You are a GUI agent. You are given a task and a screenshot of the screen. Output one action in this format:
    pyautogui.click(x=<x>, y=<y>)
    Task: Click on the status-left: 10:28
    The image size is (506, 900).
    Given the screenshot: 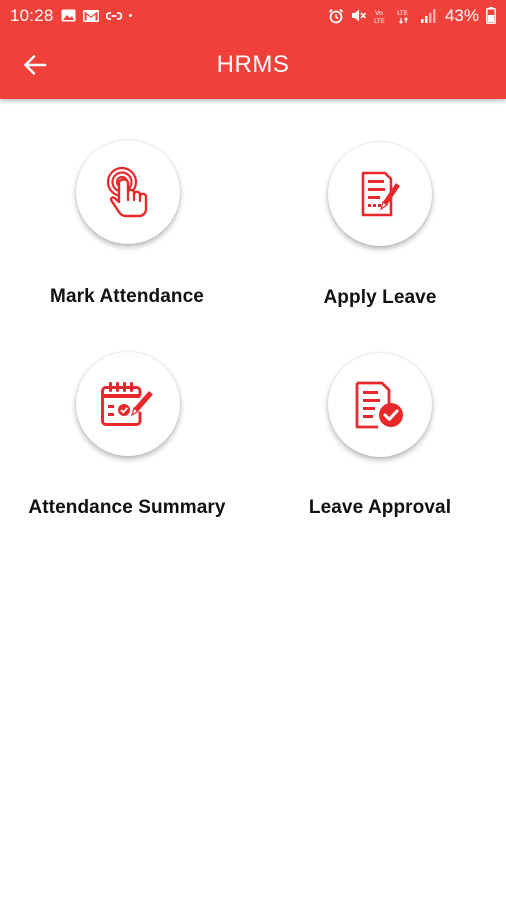 What is the action you would take?
    pyautogui.click(x=71, y=16)
    